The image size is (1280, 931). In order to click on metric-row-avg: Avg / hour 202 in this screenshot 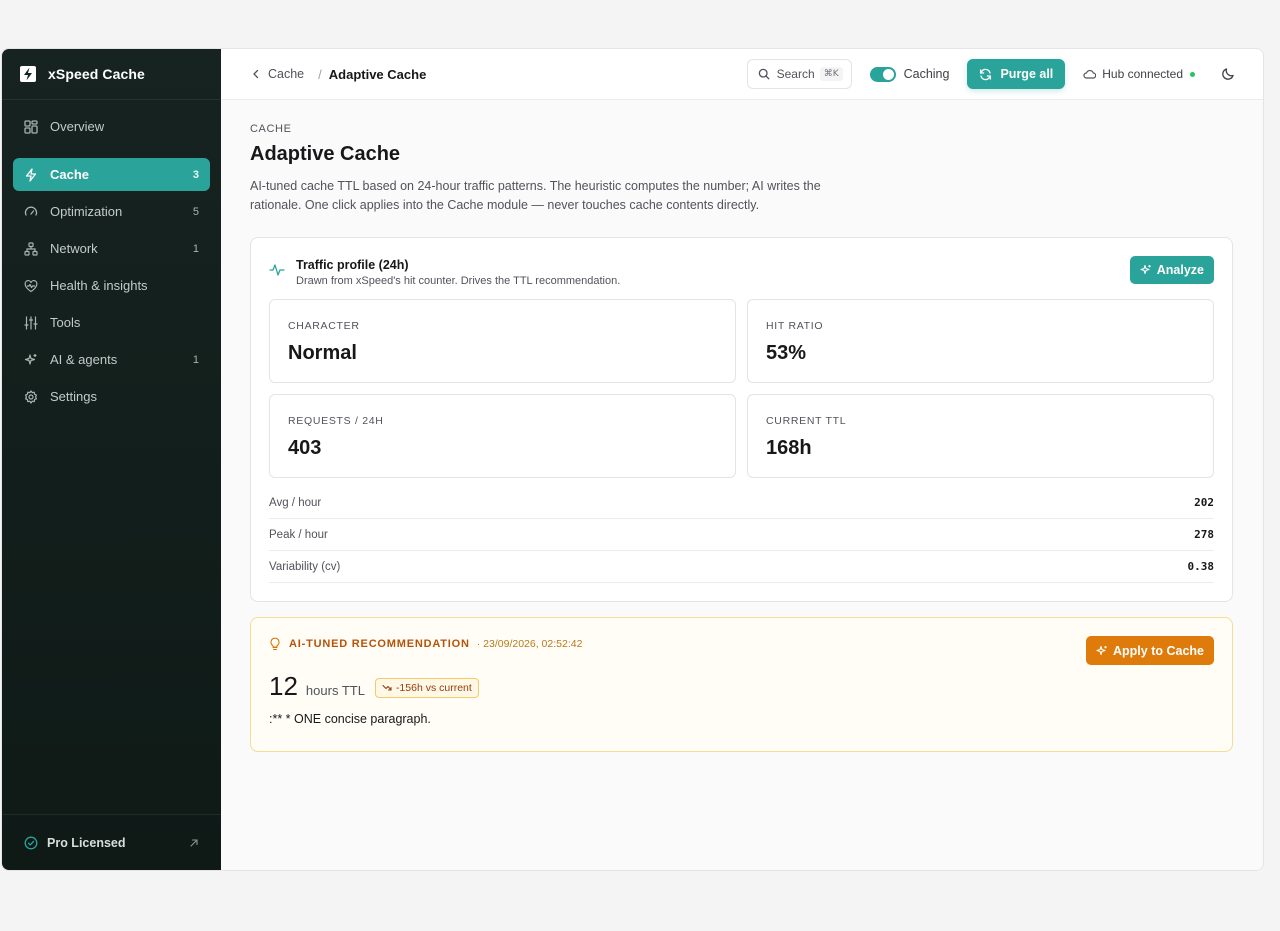, I will do `click(741, 503)`.